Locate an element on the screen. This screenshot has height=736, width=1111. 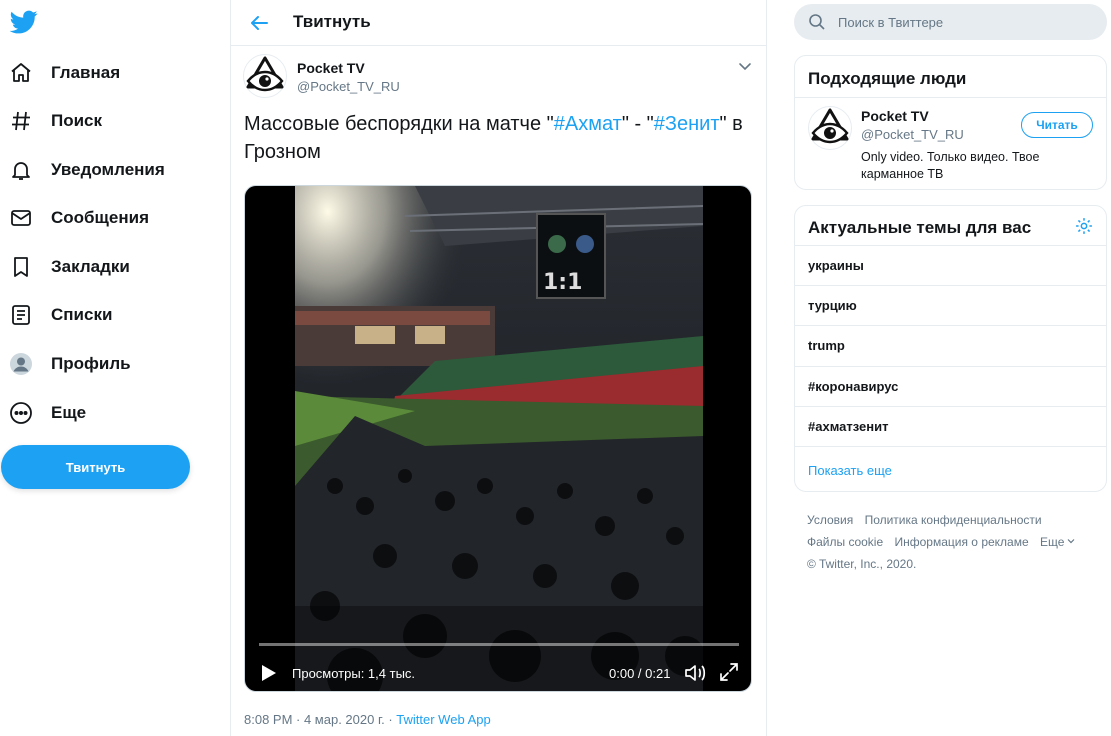
footer-more-link: Еще is located at coordinates (1058, 542).